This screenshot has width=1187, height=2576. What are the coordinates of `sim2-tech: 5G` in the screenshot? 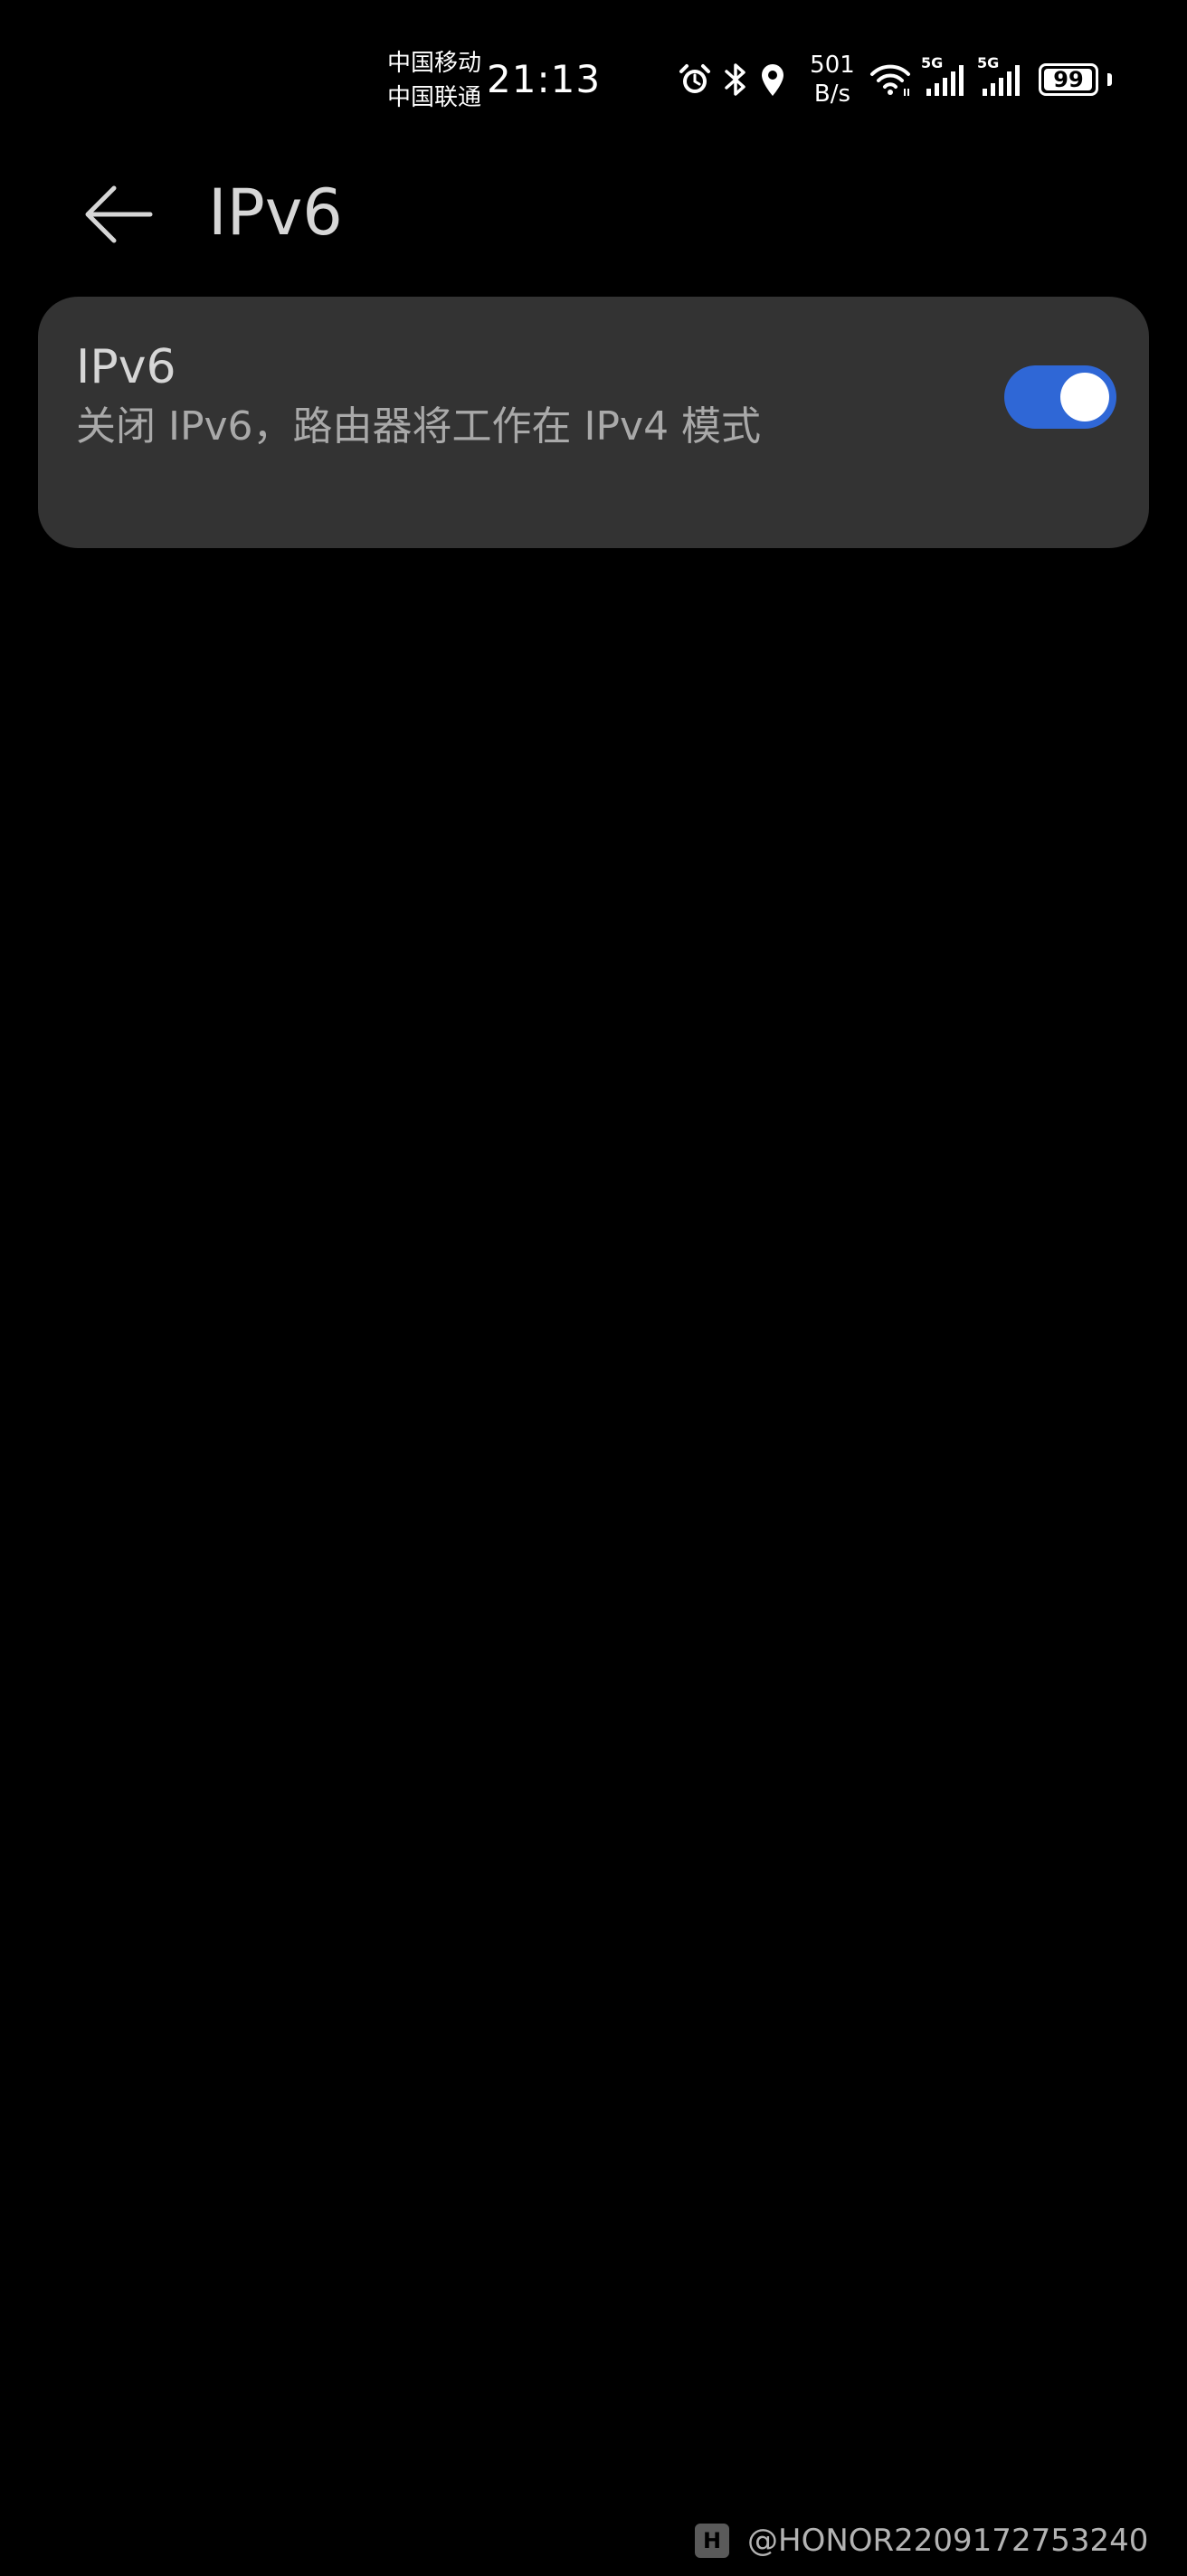 It's located at (989, 62).